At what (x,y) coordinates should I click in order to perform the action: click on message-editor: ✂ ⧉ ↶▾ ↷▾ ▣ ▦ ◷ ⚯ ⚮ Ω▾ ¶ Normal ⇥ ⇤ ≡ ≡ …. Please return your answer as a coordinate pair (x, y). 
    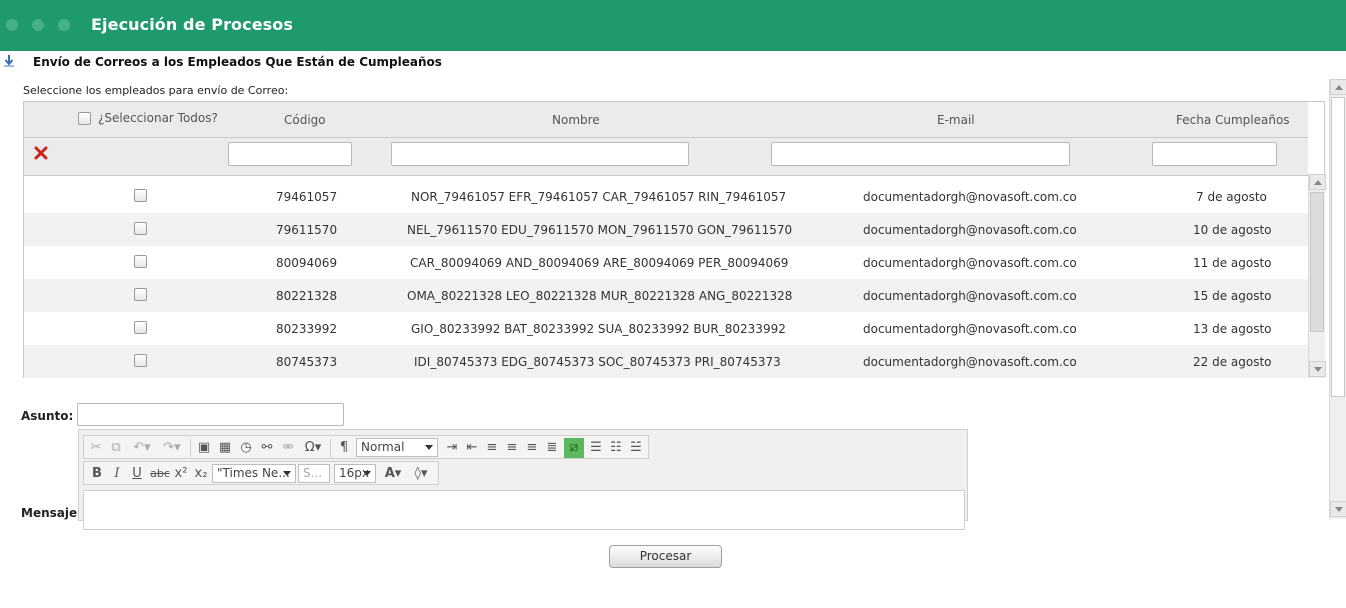
    Looking at the image, I should click on (523, 479).